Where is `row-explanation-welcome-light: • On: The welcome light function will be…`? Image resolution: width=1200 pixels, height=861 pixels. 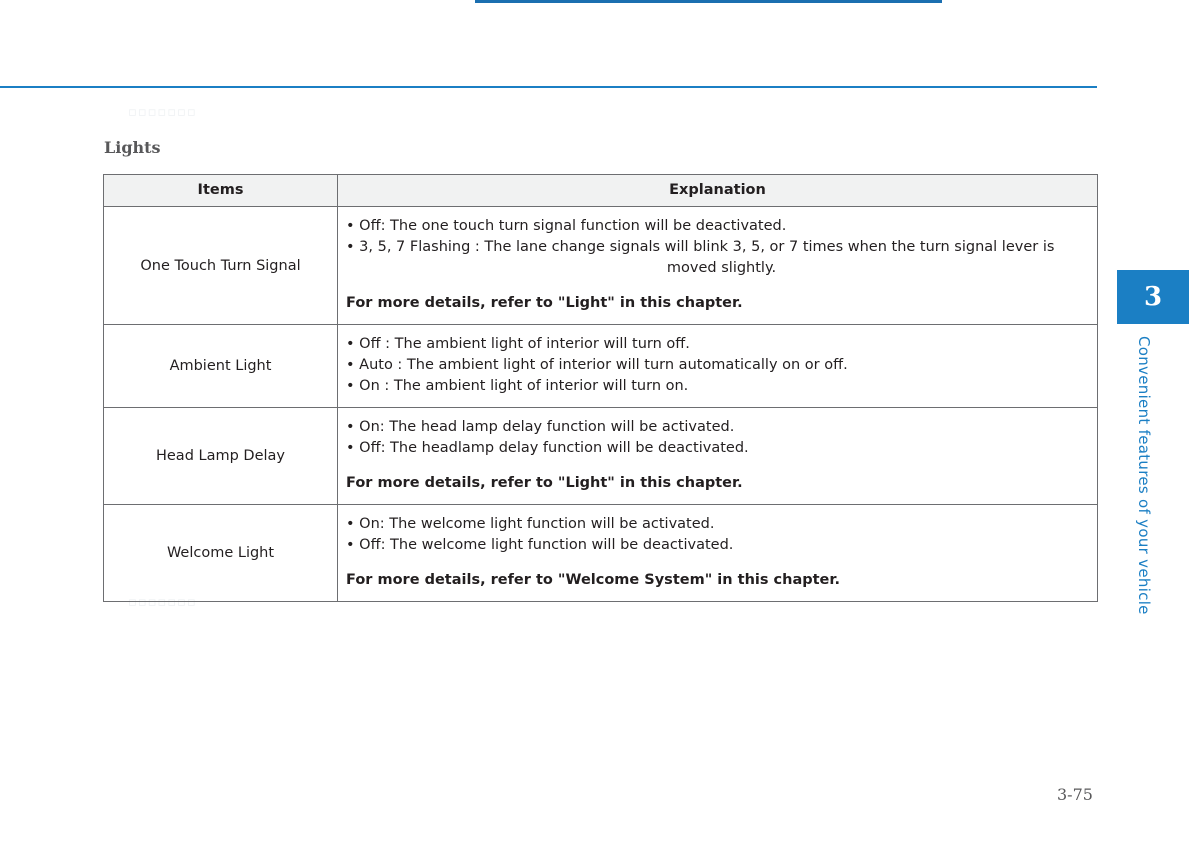
row-explanation-welcome-light: • On: The welcome light function will be… is located at coordinates (717, 553).